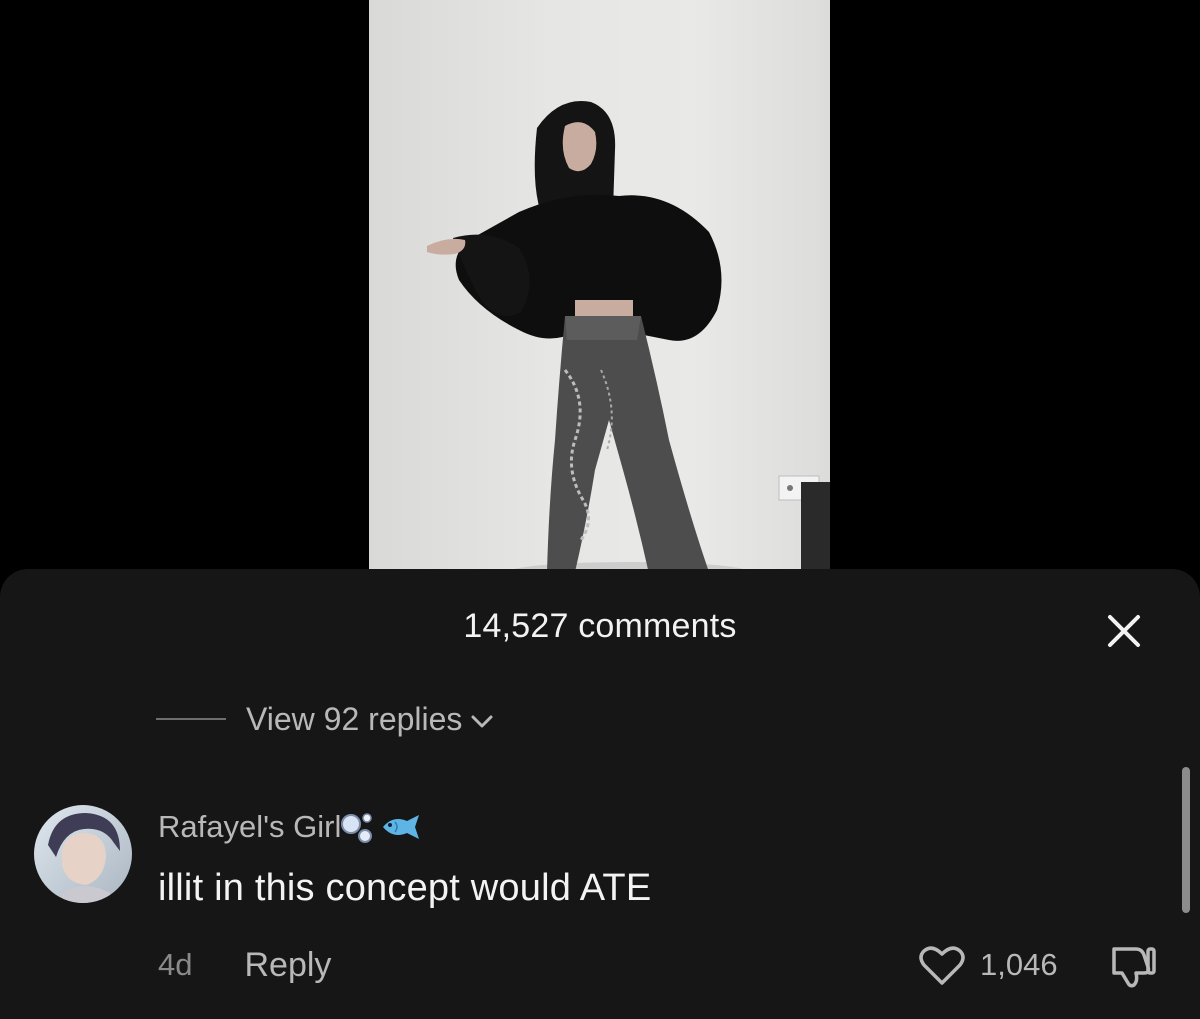 The image size is (1200, 1019). I want to click on username-text: Rafayel's Girl, so click(250, 826).